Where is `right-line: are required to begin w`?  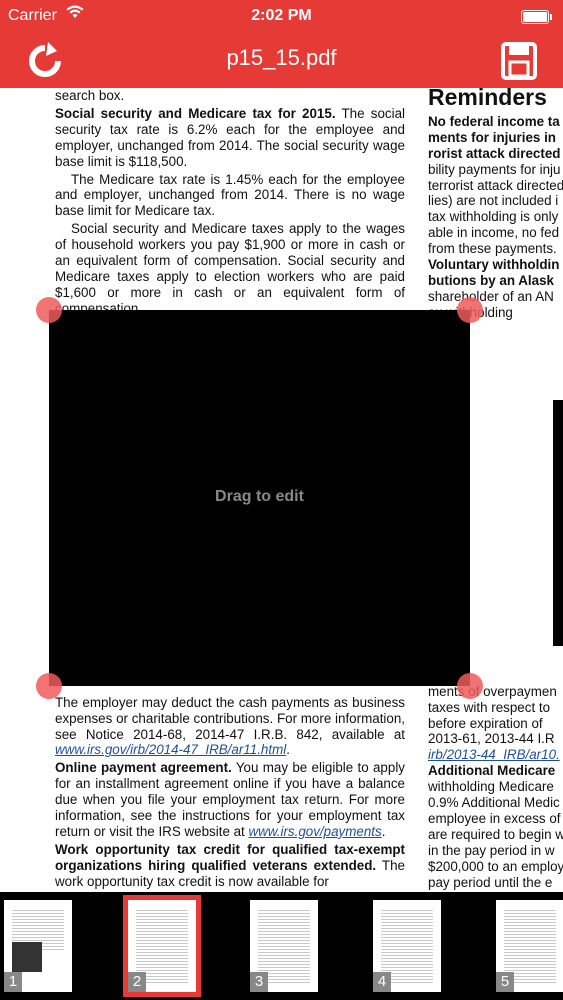
right-line: are required to begin w is located at coordinates (495, 834).